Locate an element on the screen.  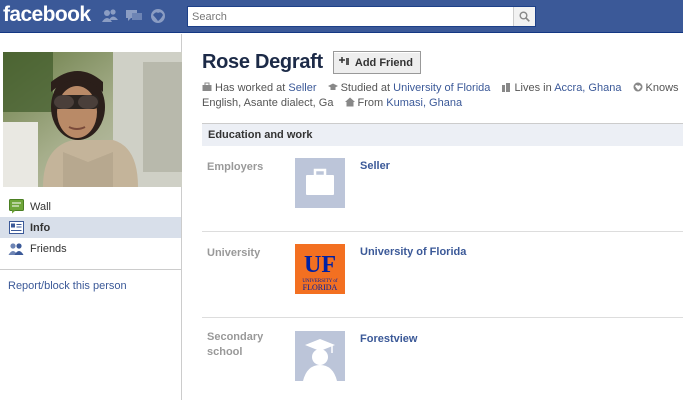
graduate-icon is located at coordinates (320, 356).